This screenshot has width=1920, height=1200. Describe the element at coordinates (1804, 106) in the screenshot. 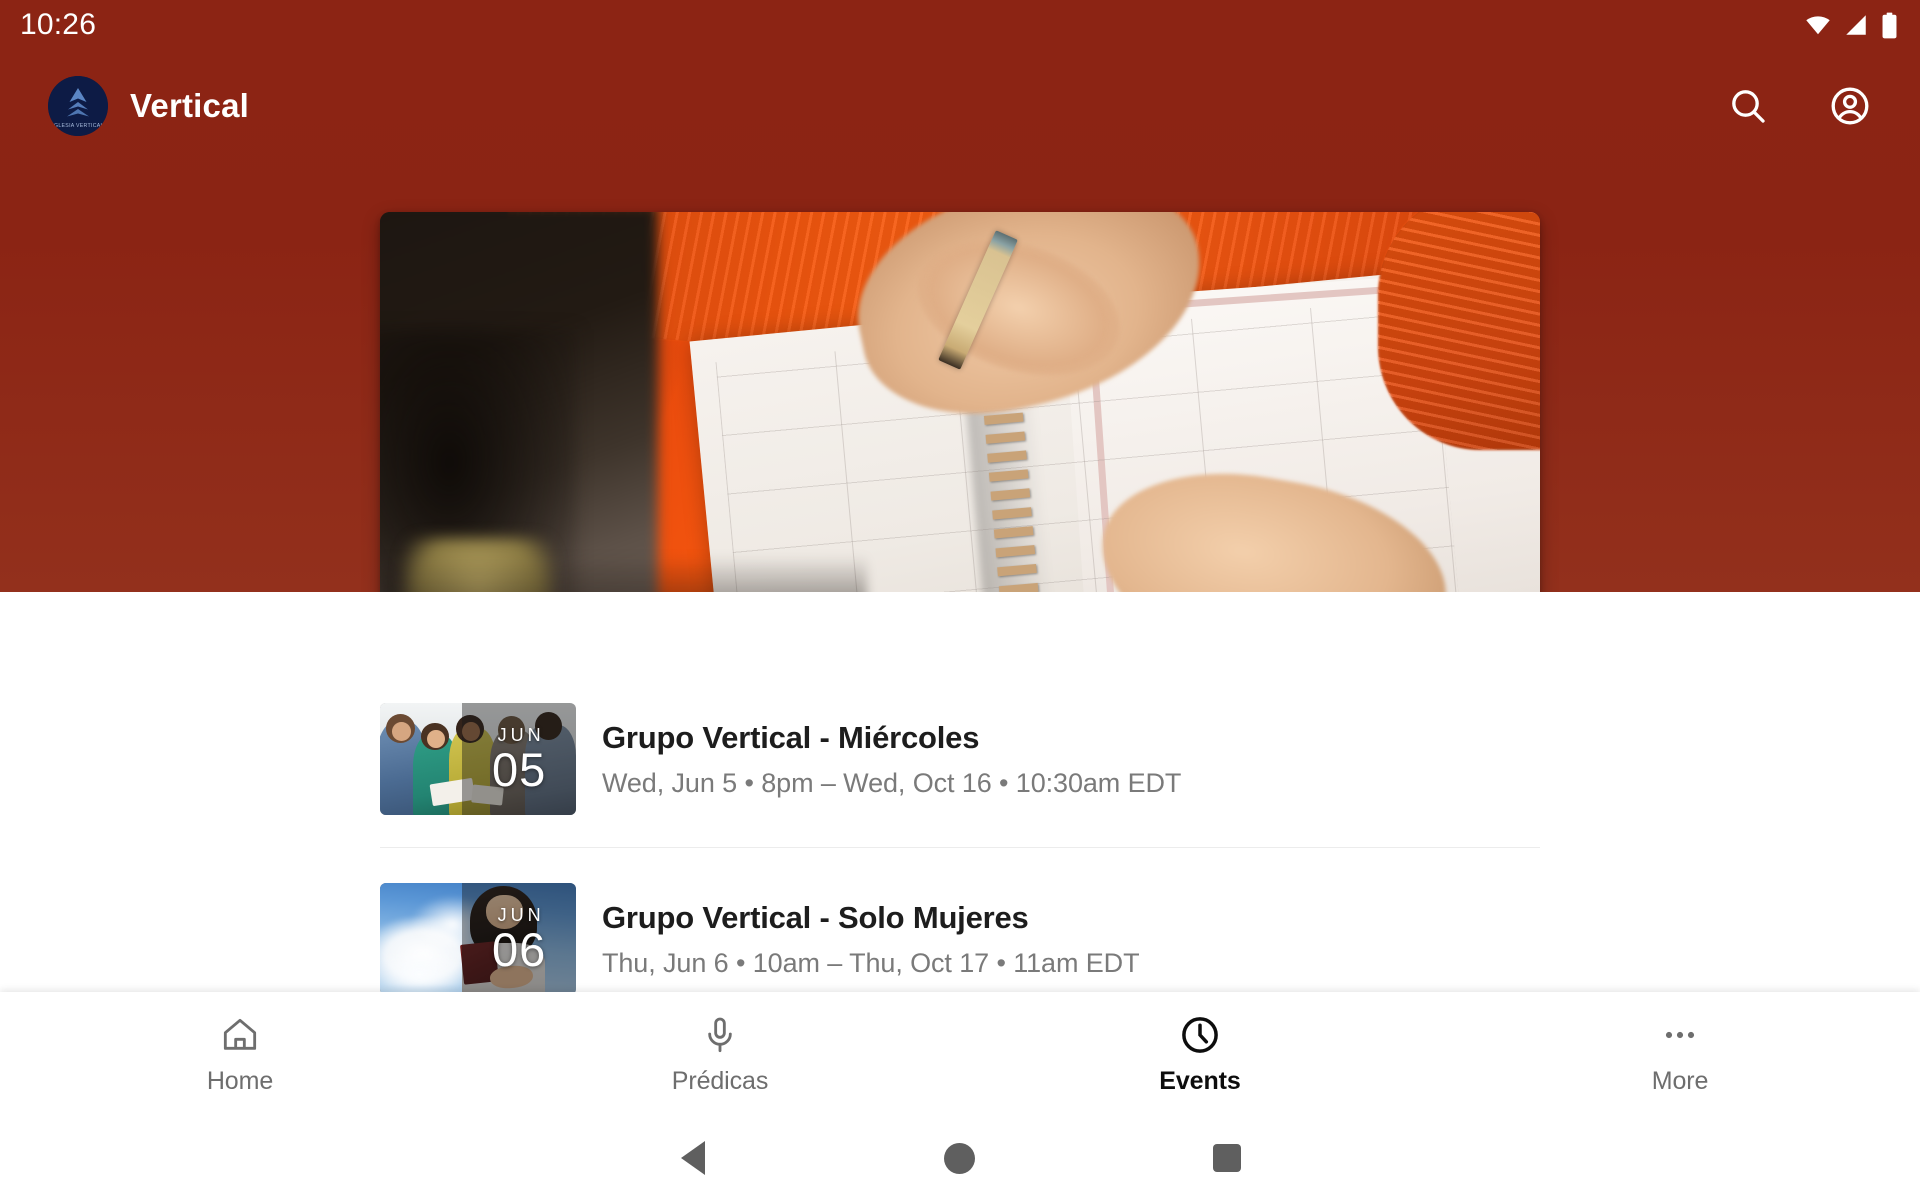

I see `app-bar-actions` at that location.